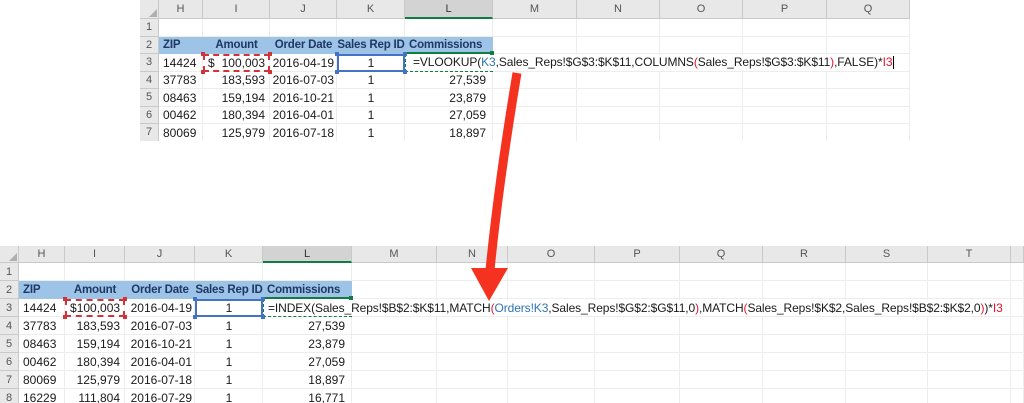 The height and width of the screenshot is (403, 1024). What do you see at coordinates (472, 254) in the screenshot?
I see `column-header-N: N` at bounding box center [472, 254].